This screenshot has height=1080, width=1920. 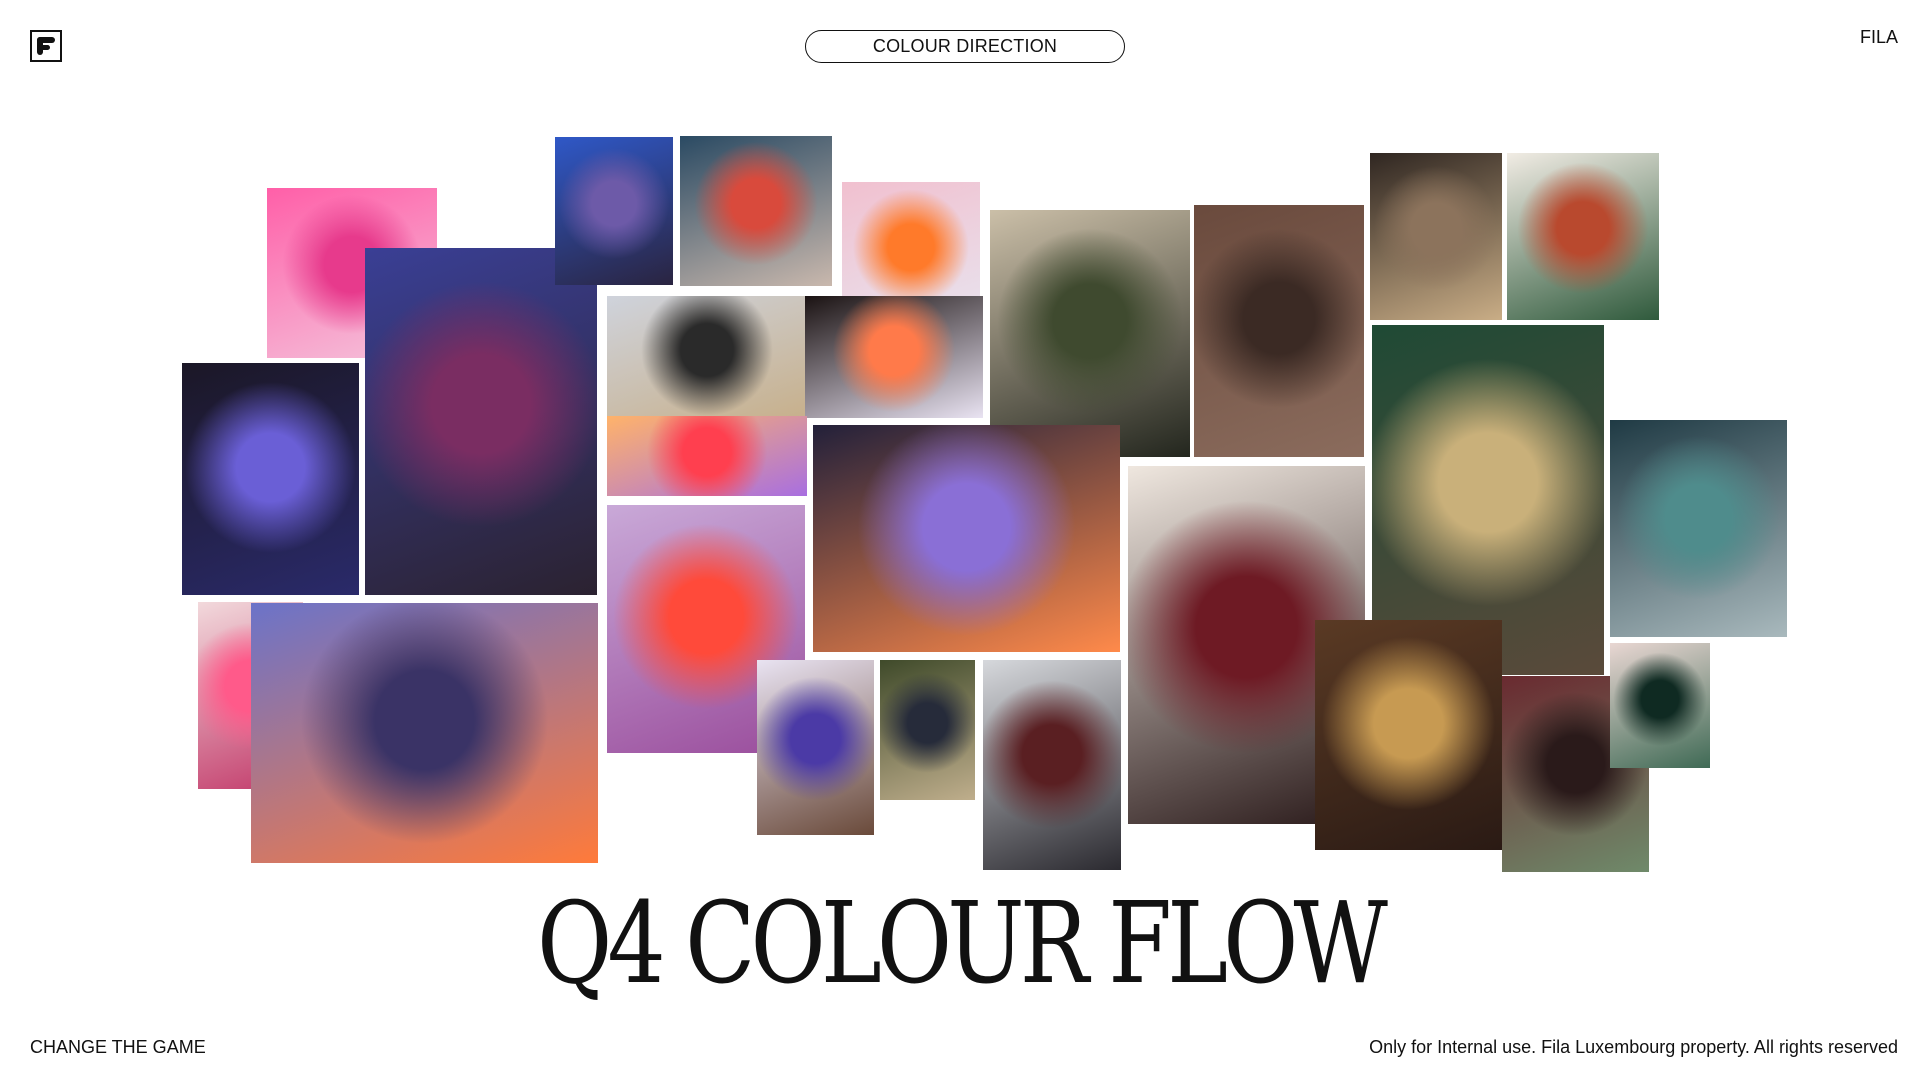 What do you see at coordinates (1279, 331) in the screenshot?
I see `brown-collar-photo` at bounding box center [1279, 331].